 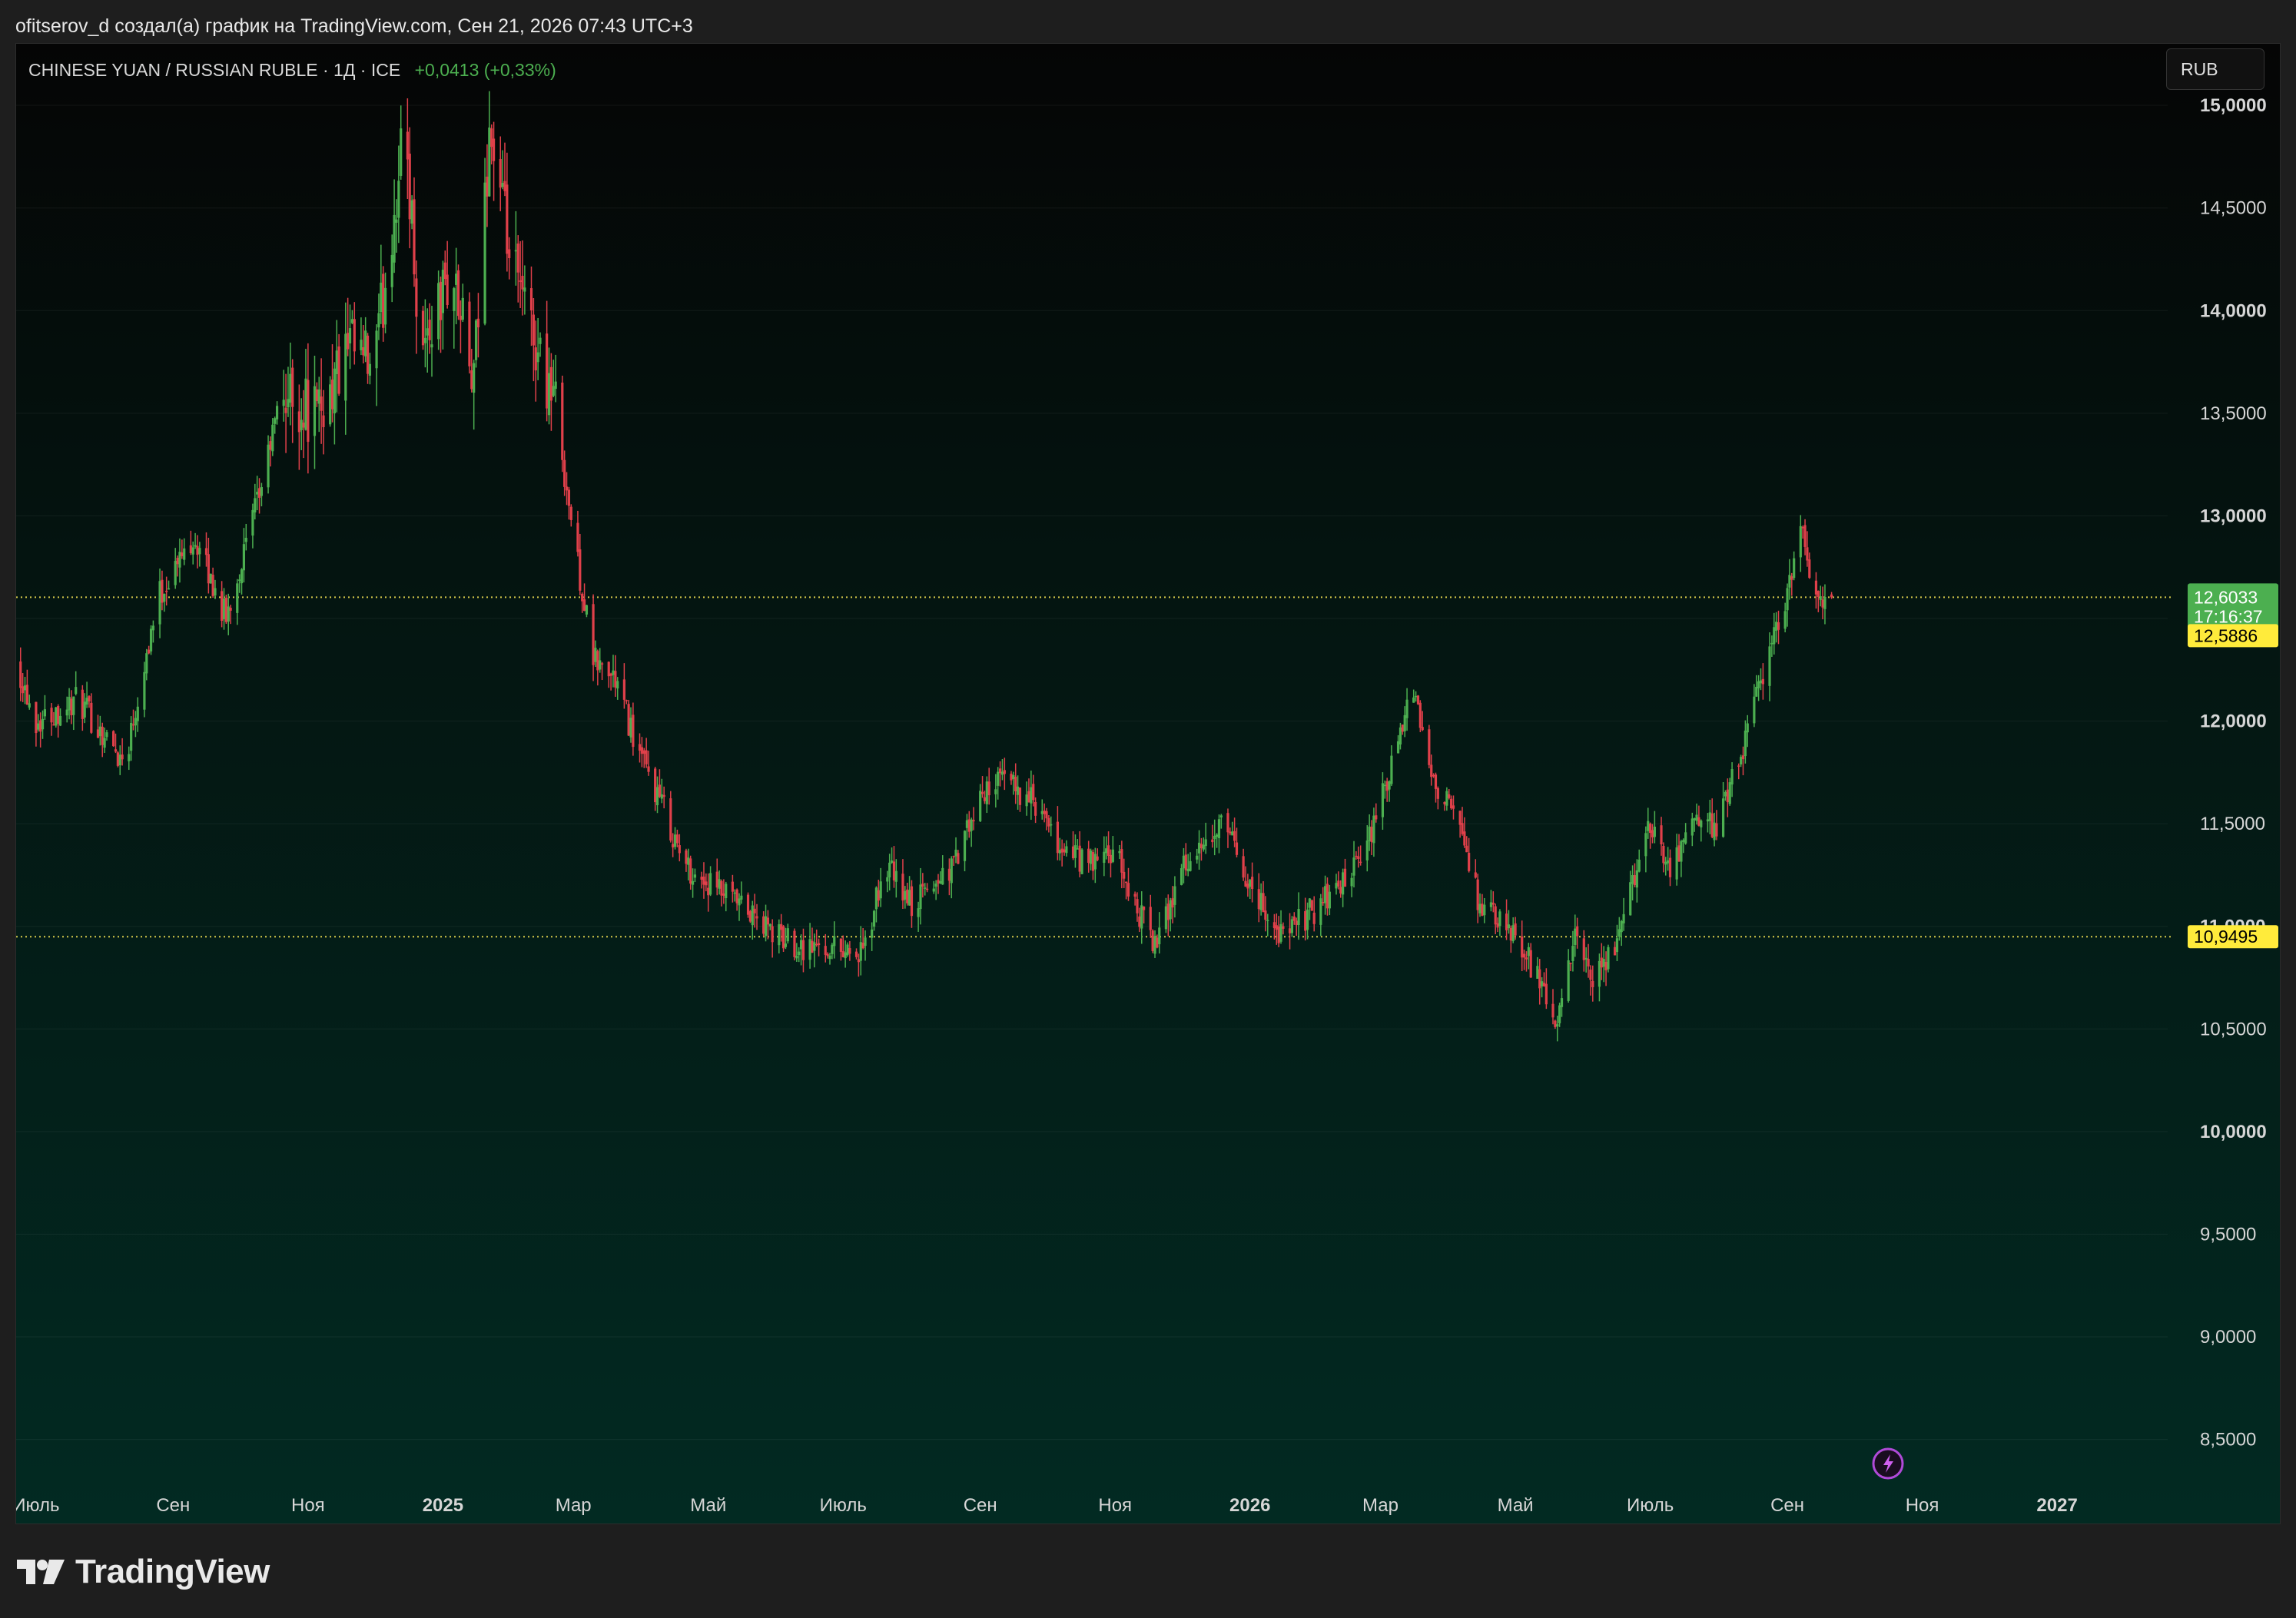 What do you see at coordinates (38, 1505) in the screenshot?
I see `x-tick-label: Июль` at bounding box center [38, 1505].